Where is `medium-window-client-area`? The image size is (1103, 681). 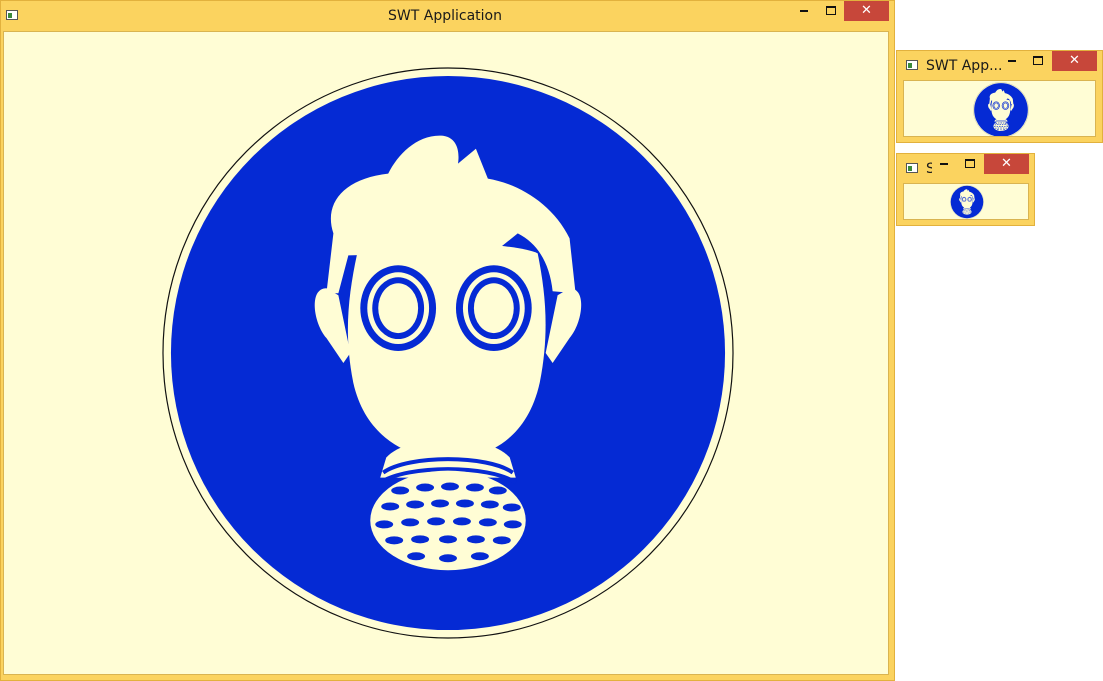 medium-window-client-area is located at coordinates (999, 108).